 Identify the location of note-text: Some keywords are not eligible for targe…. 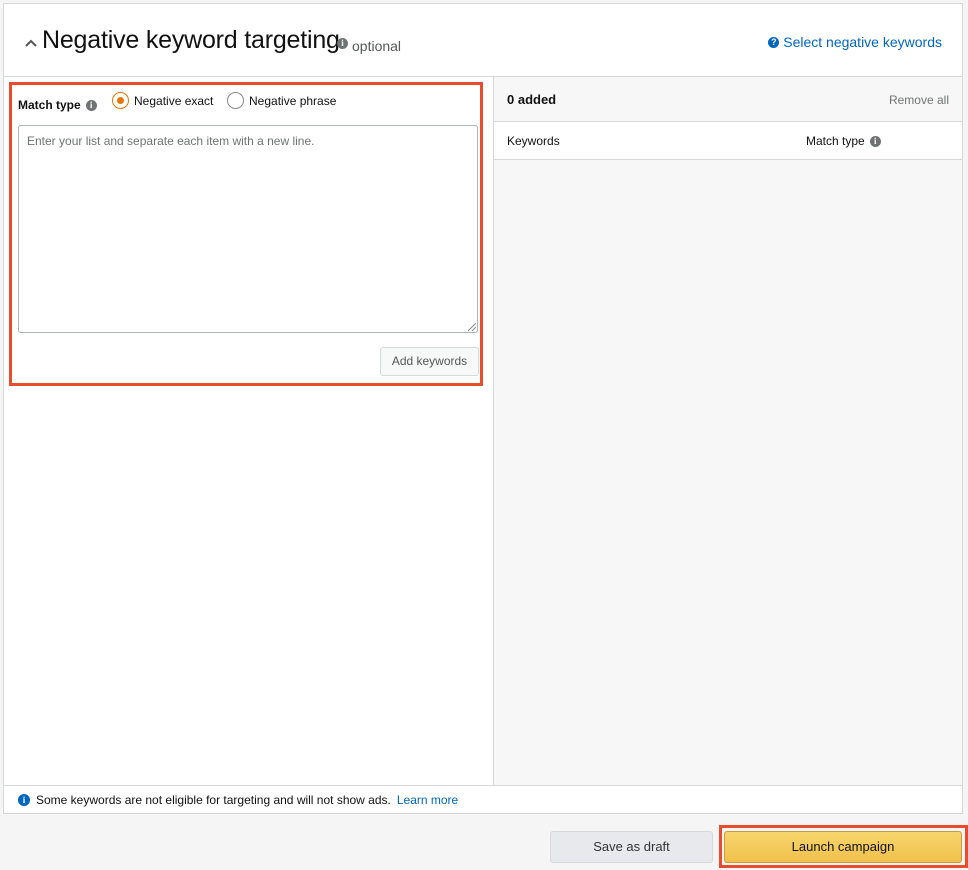
(213, 799).